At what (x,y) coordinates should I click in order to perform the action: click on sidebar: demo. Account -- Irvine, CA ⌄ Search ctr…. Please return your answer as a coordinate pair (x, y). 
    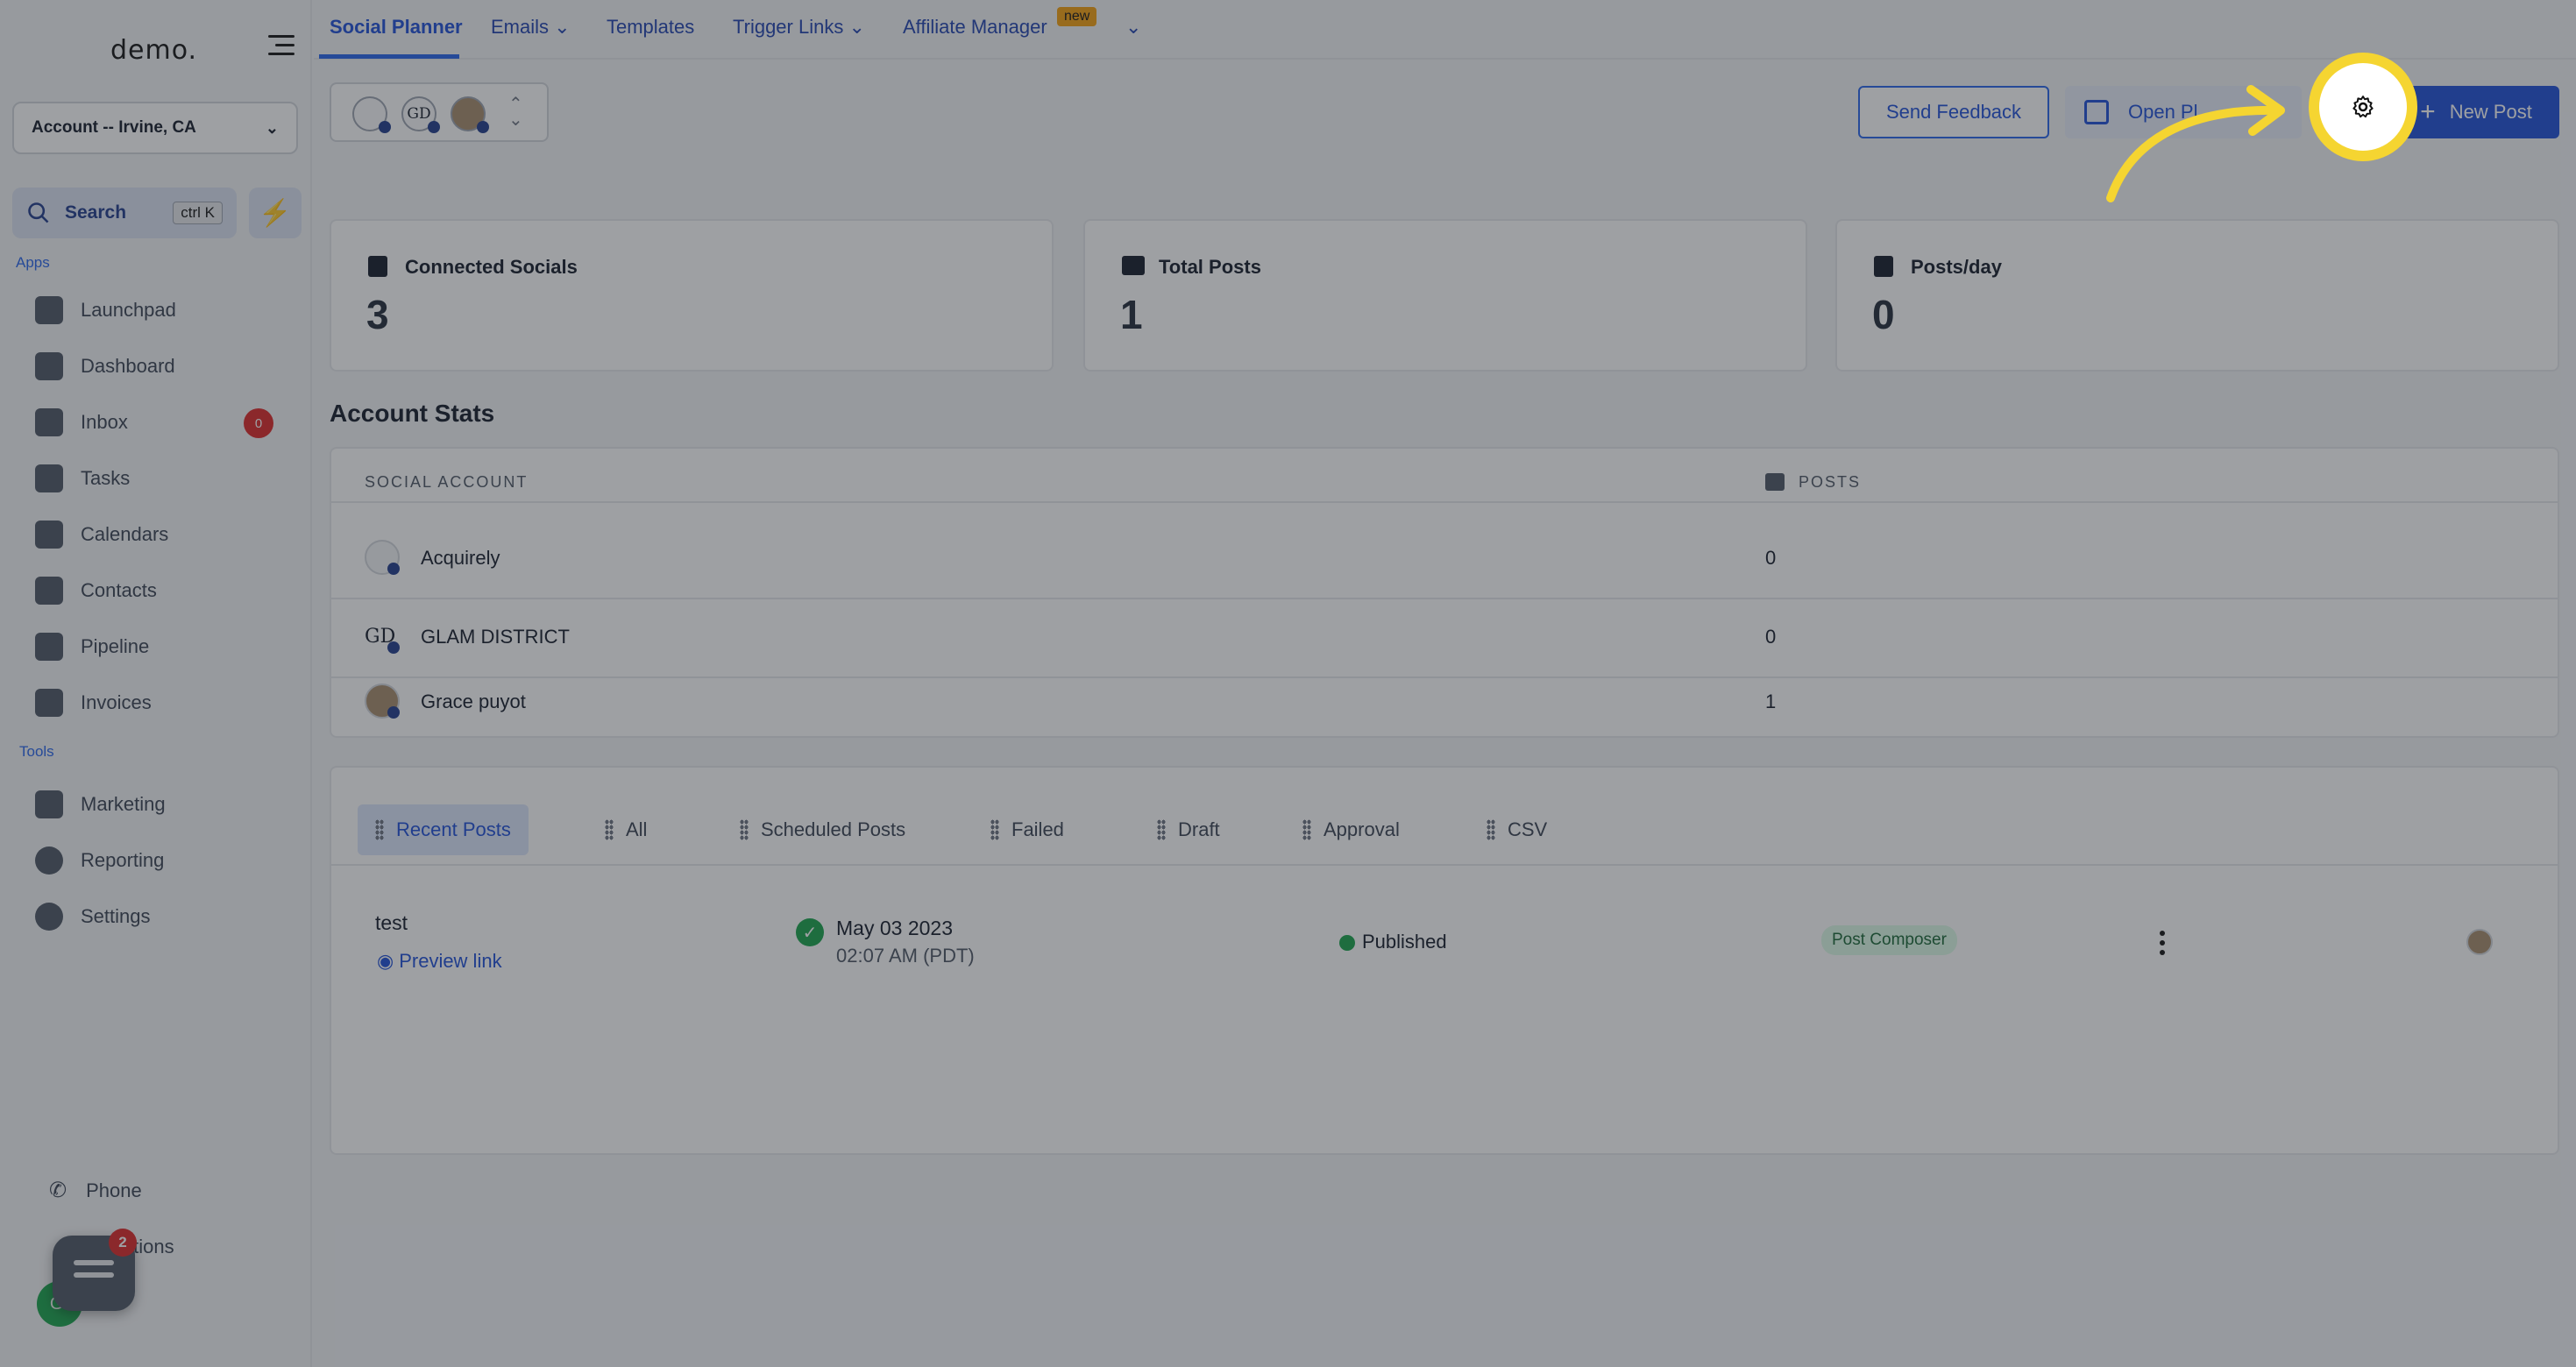
    Looking at the image, I should click on (156, 683).